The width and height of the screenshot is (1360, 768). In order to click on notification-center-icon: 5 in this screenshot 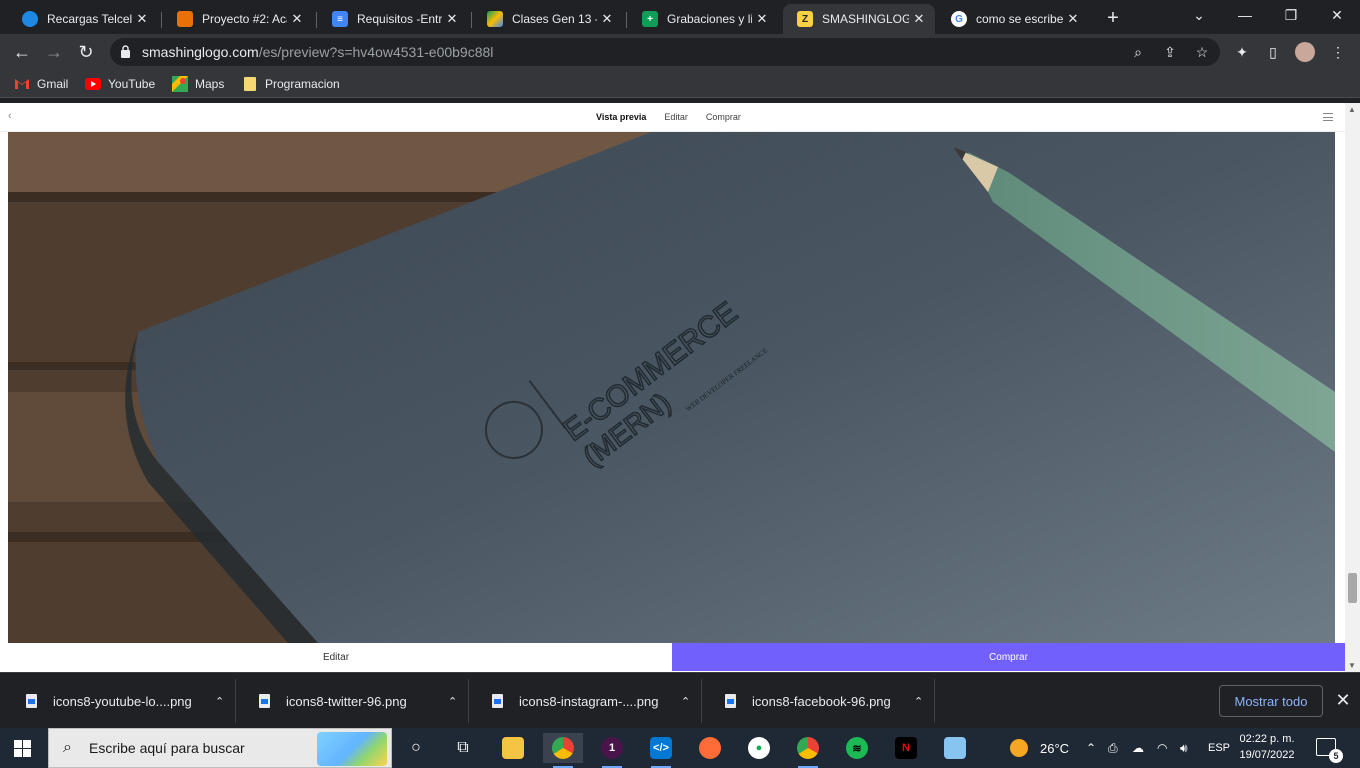, I will do `click(1329, 750)`.